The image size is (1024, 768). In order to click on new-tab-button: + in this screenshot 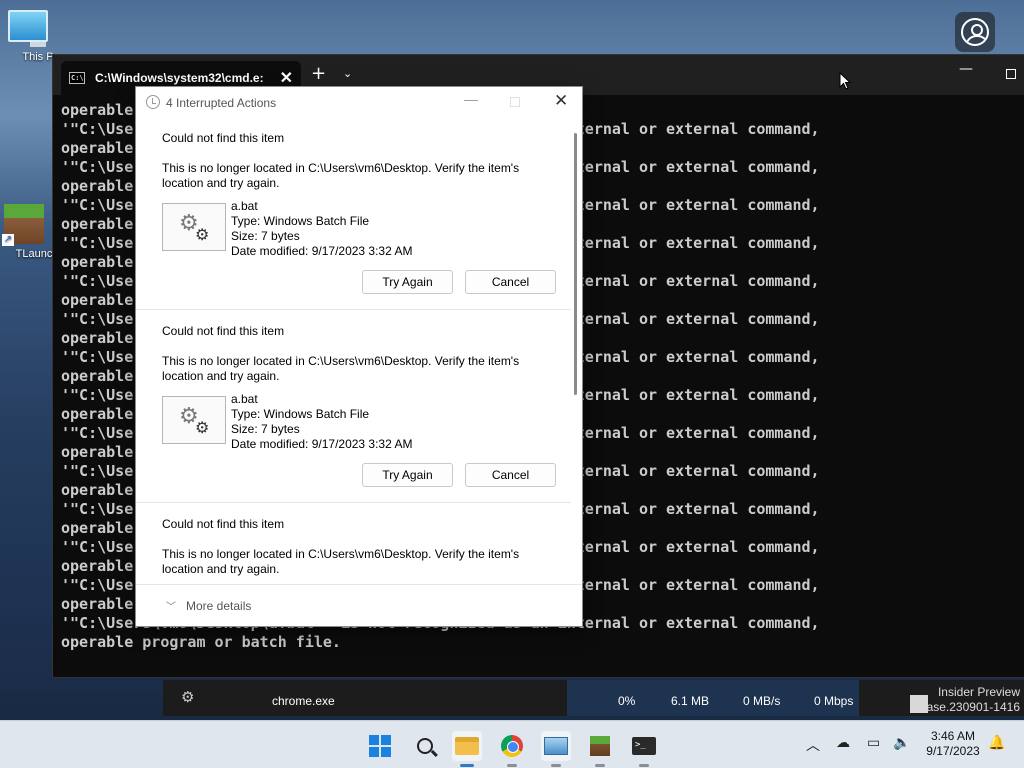, I will do `click(318, 73)`.